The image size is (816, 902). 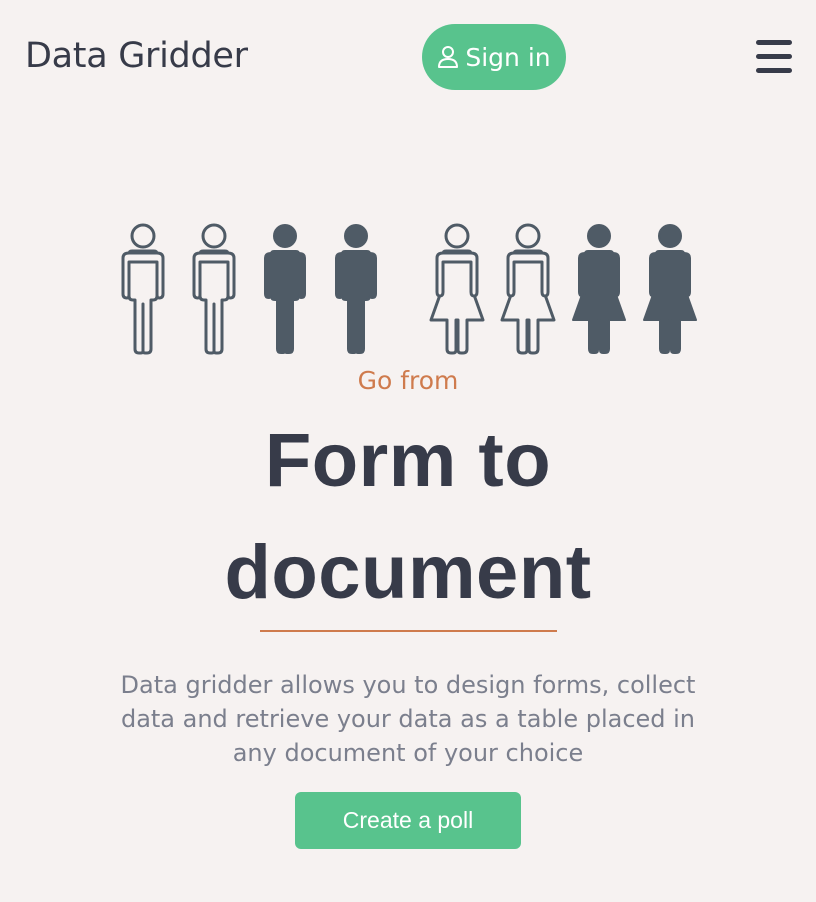 I want to click on headline-line-1: Form to, so click(x=408, y=460).